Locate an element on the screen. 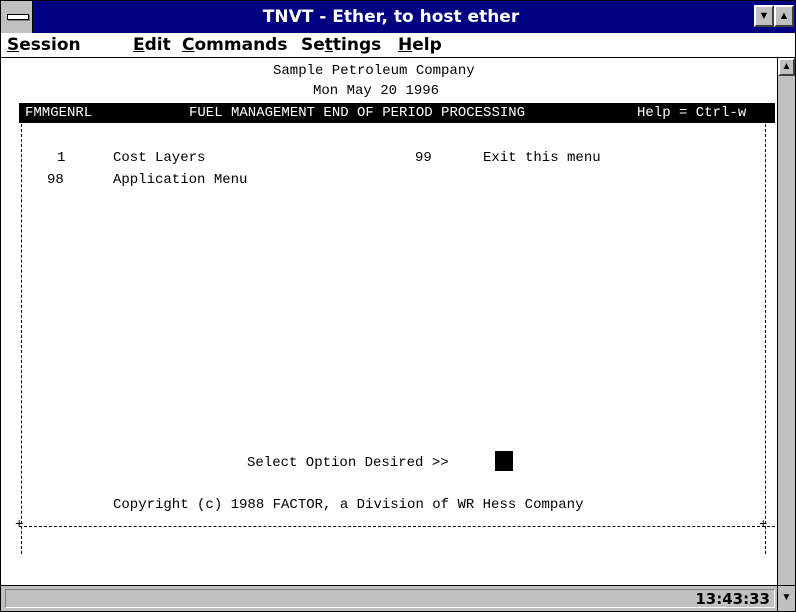 The width and height of the screenshot is (796, 612). minimize-icon: ▼ is located at coordinates (764, 16).